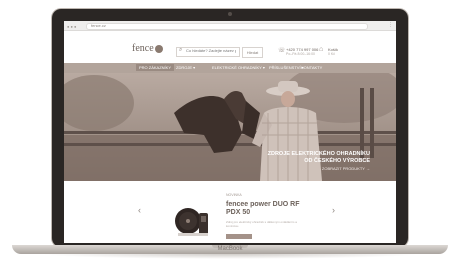 Image resolution: width=460 pixels, height=265 pixels. What do you see at coordinates (239, 236) in the screenshot?
I see `product-detail-button` at bounding box center [239, 236].